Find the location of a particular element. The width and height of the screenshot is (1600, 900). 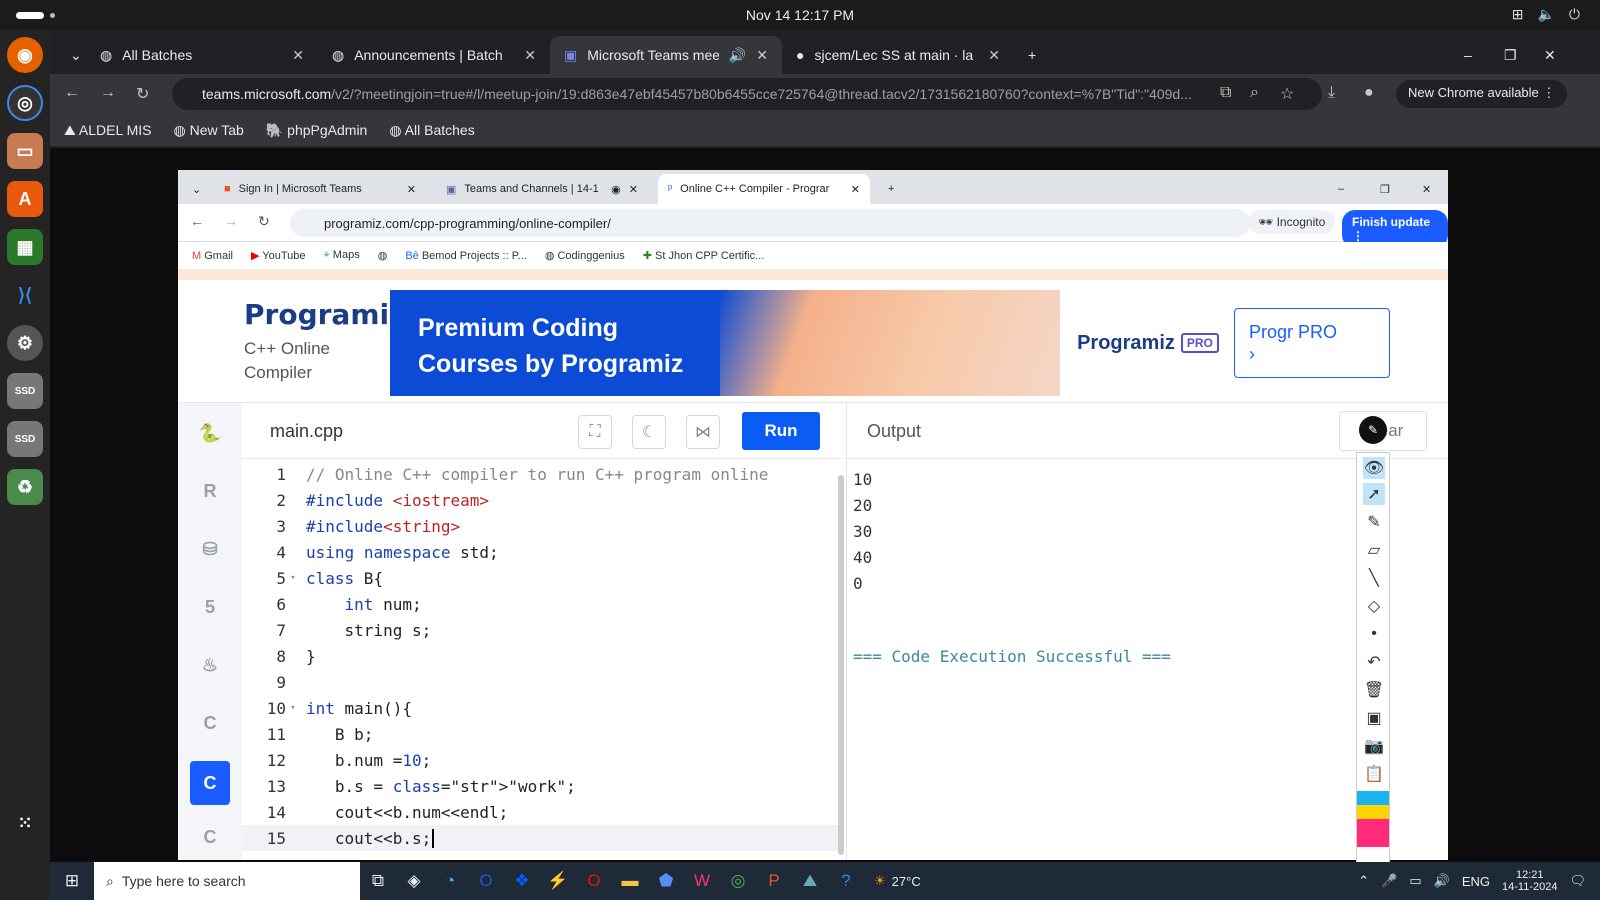

mic-icon: 🎤 is located at coordinates (1389, 881).